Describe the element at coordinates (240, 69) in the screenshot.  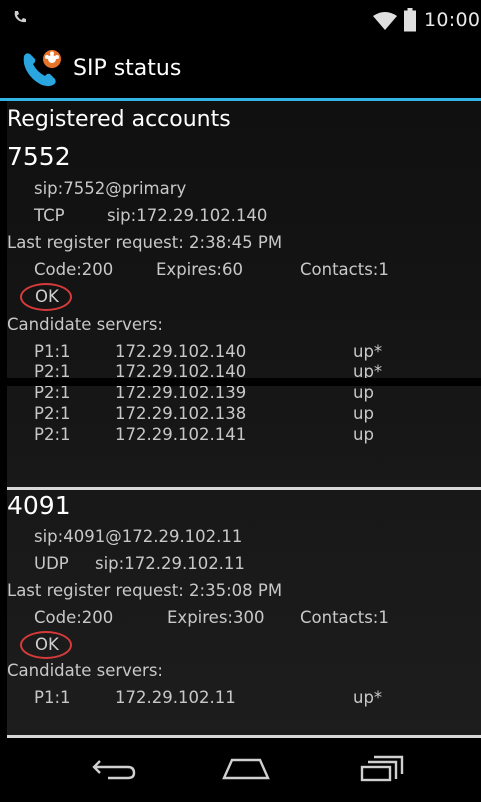
I see `action-bar: SIP status` at that location.